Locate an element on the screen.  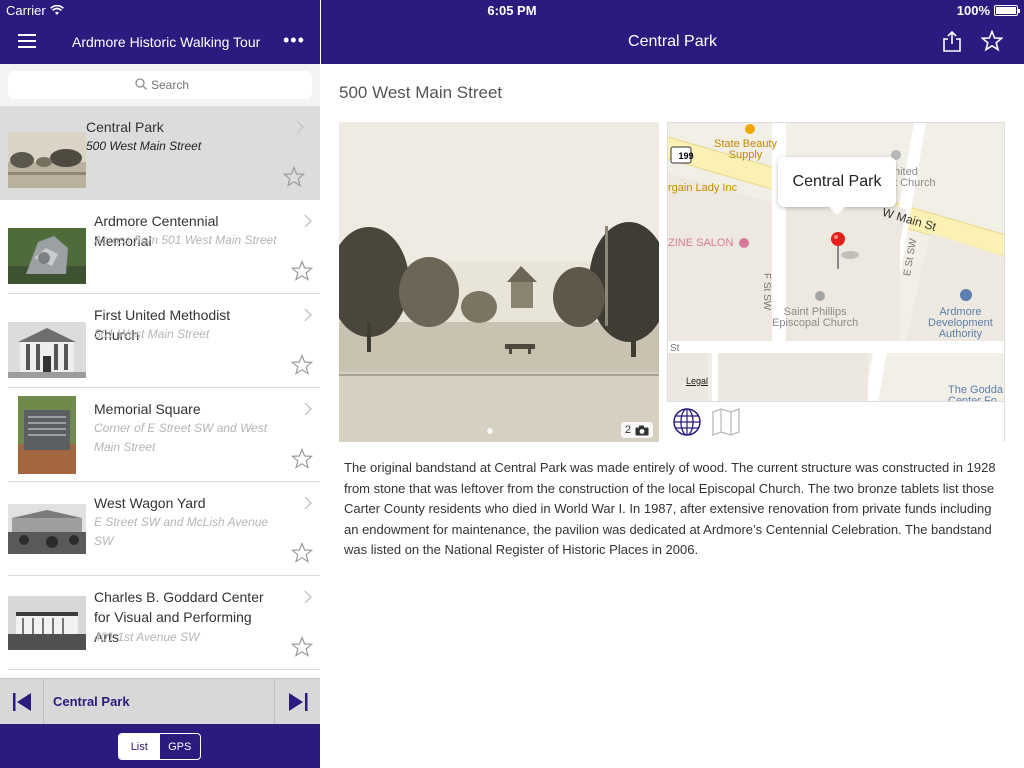
skip-forward-icon is located at coordinates (298, 702).